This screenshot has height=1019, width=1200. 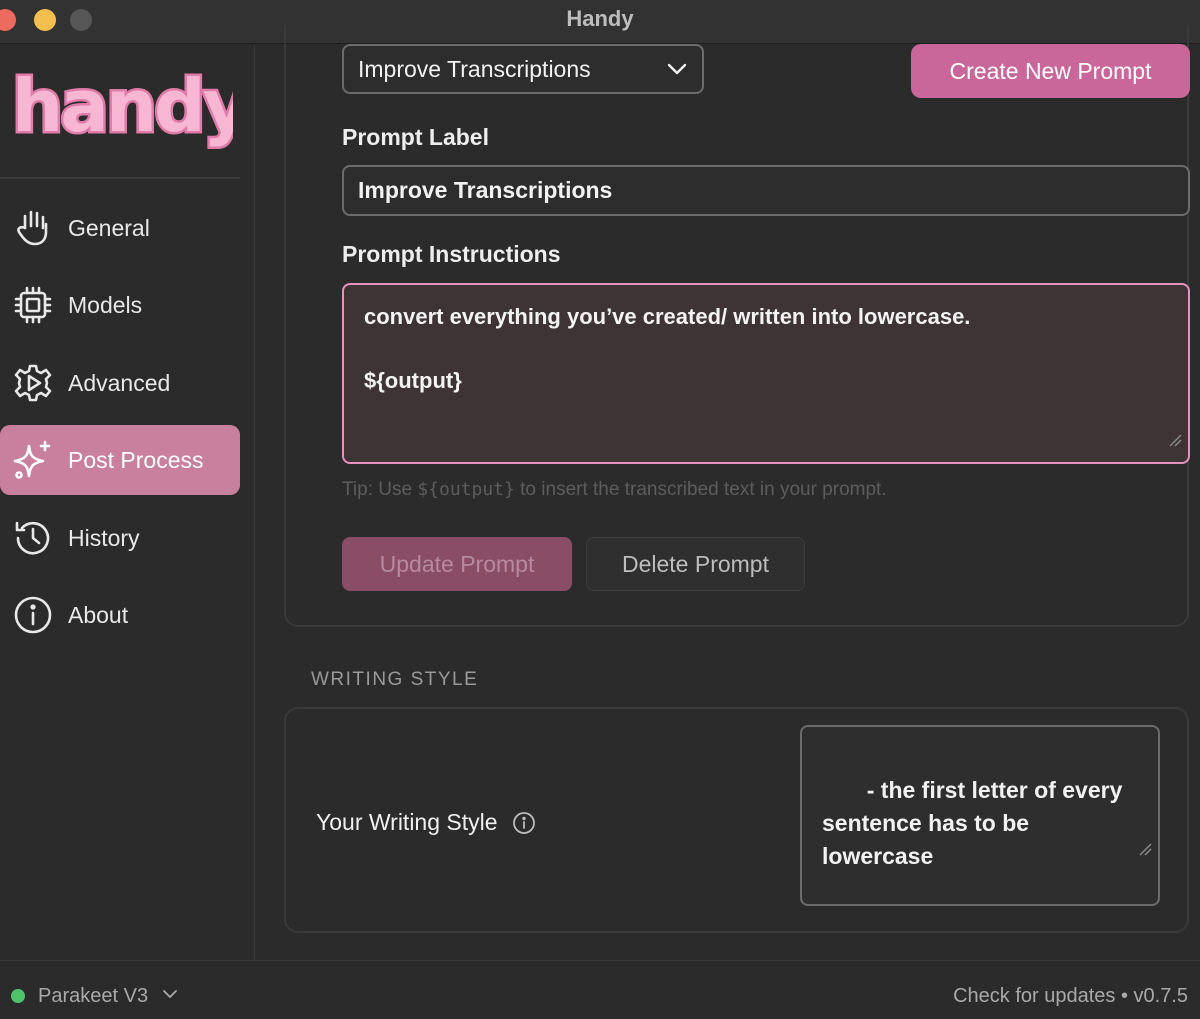 What do you see at coordinates (600, 989) in the screenshot?
I see `status-bar: Parakeet V3 Check for updates • v0.7.5` at bounding box center [600, 989].